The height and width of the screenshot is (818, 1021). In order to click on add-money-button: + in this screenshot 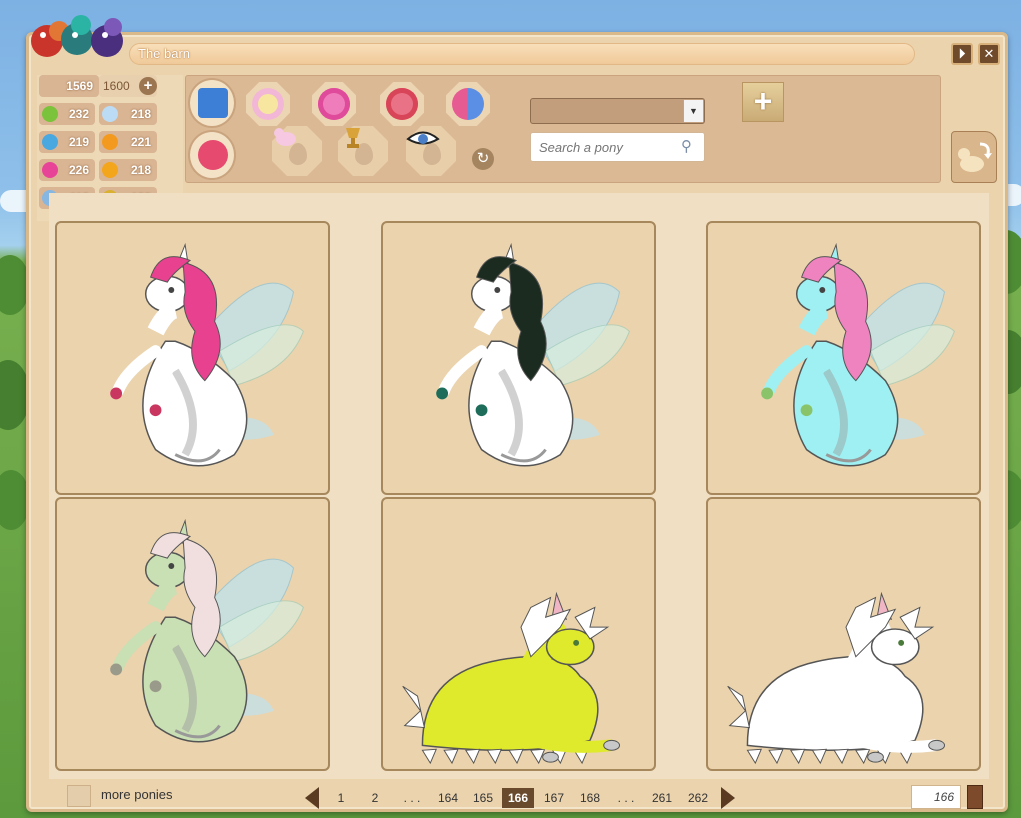, I will do `click(148, 86)`.